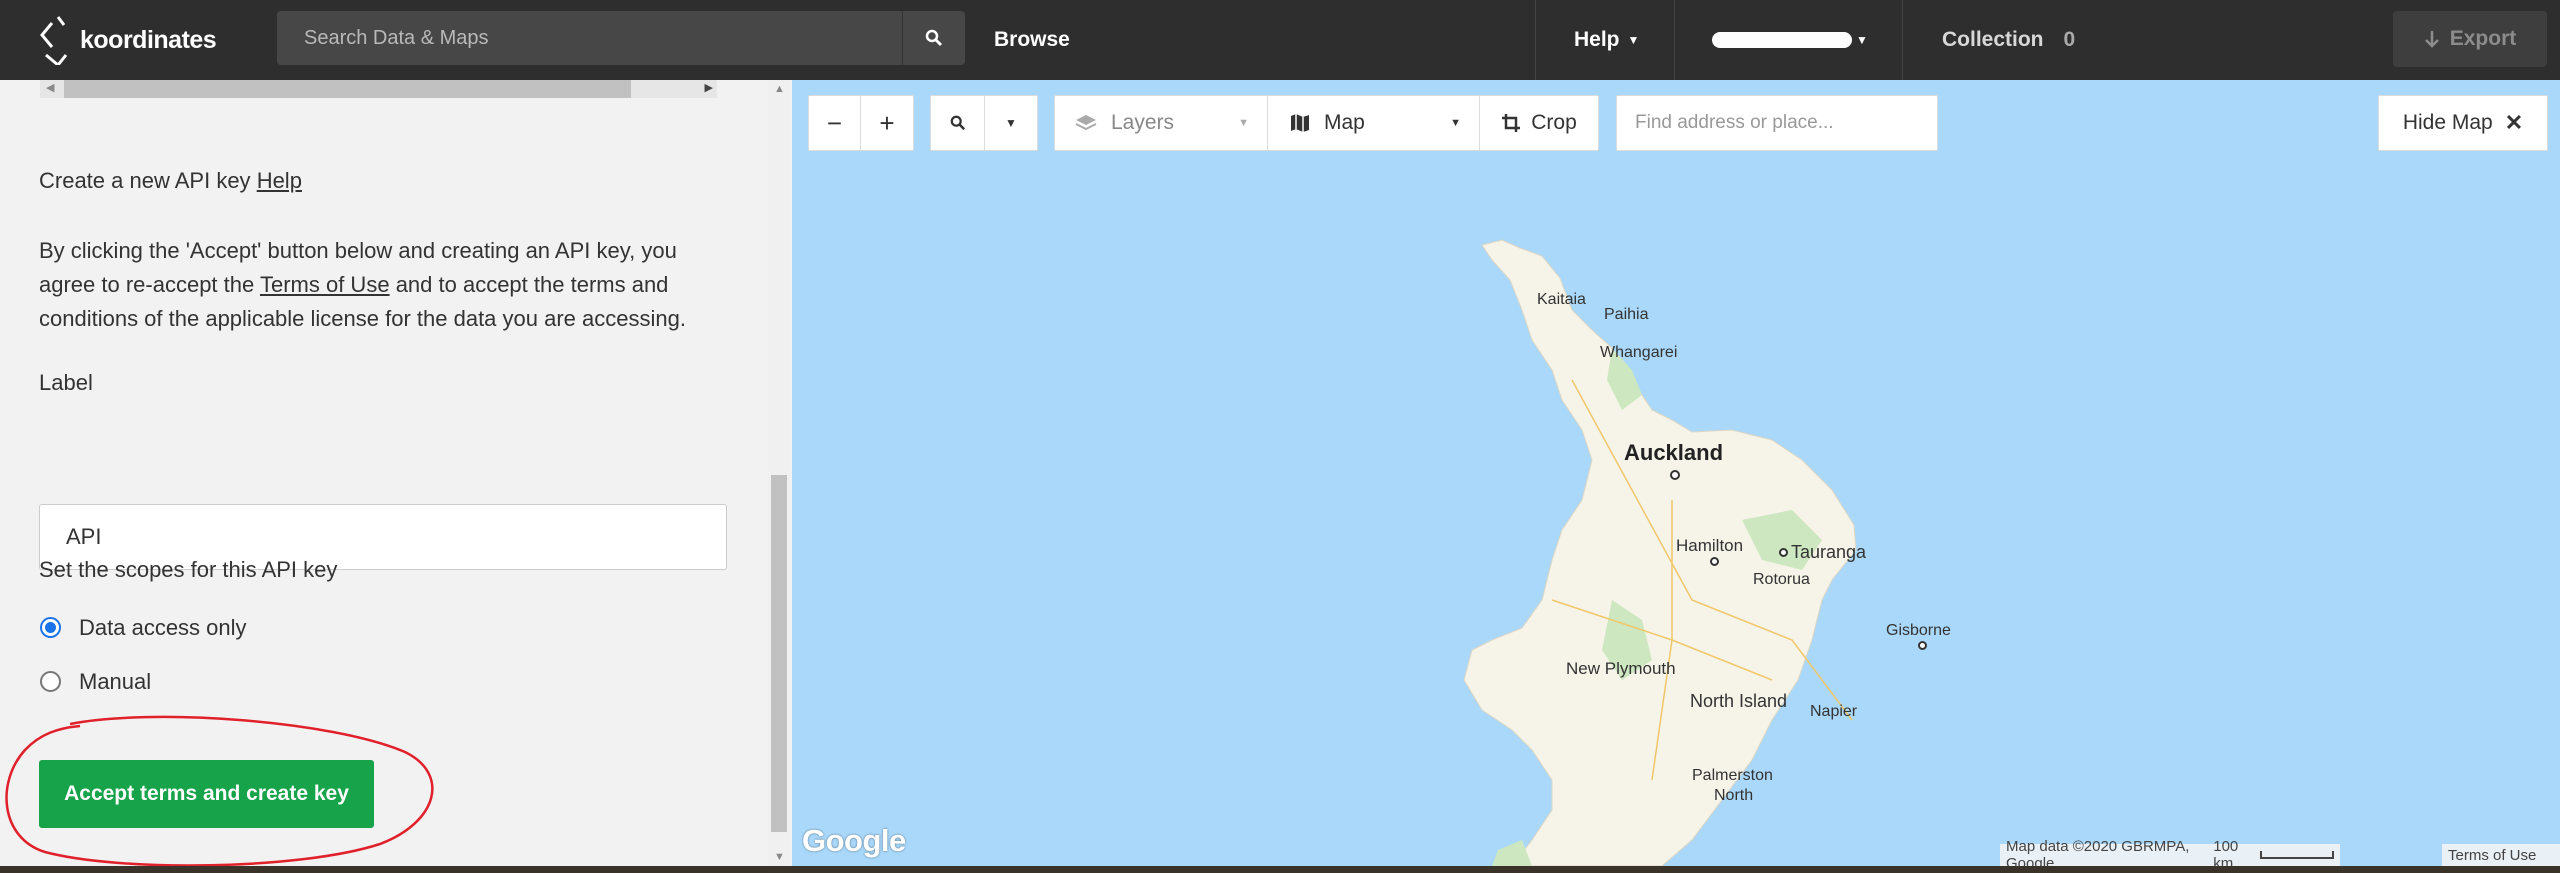  What do you see at coordinates (1086, 123) in the screenshot?
I see `layers-icon` at bounding box center [1086, 123].